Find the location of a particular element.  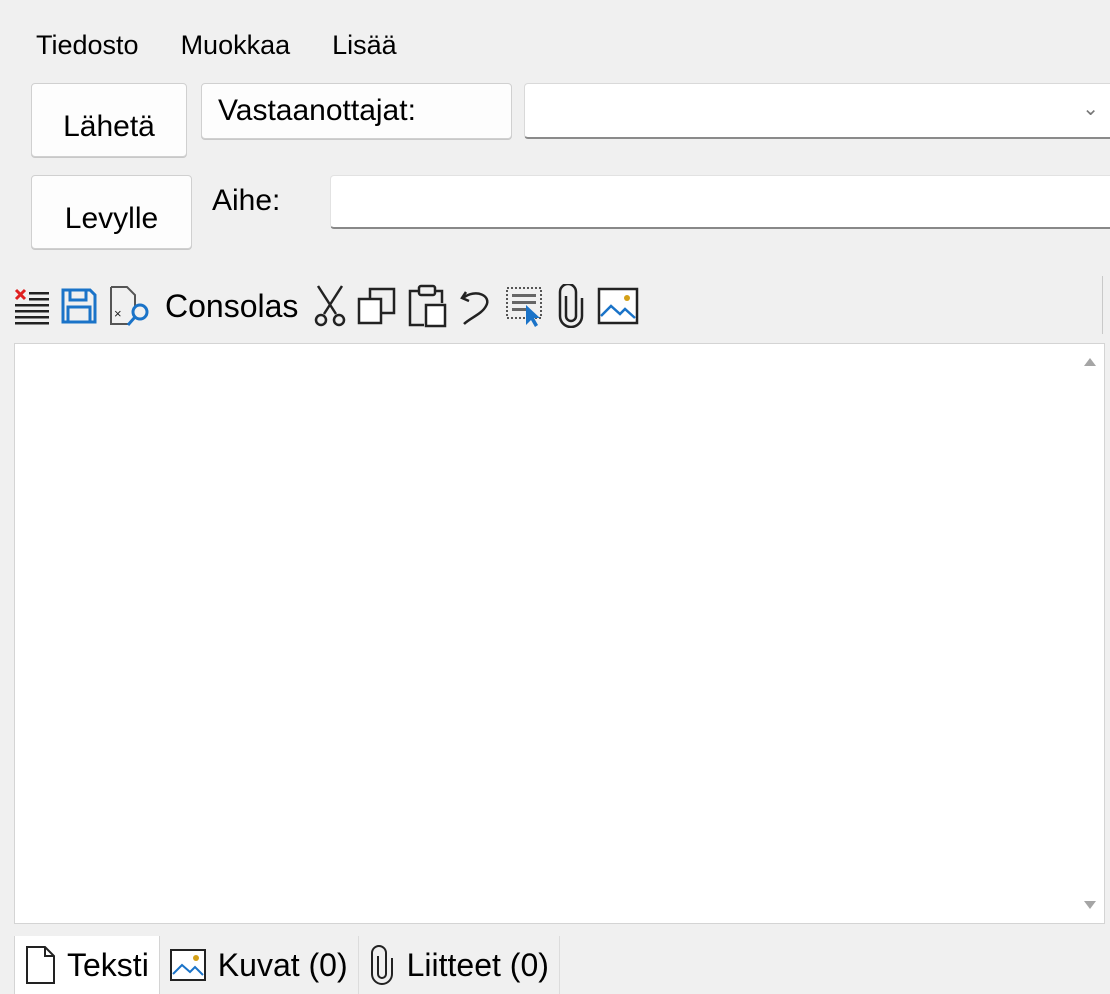

recipients-combobox: ⌄ is located at coordinates (817, 111).